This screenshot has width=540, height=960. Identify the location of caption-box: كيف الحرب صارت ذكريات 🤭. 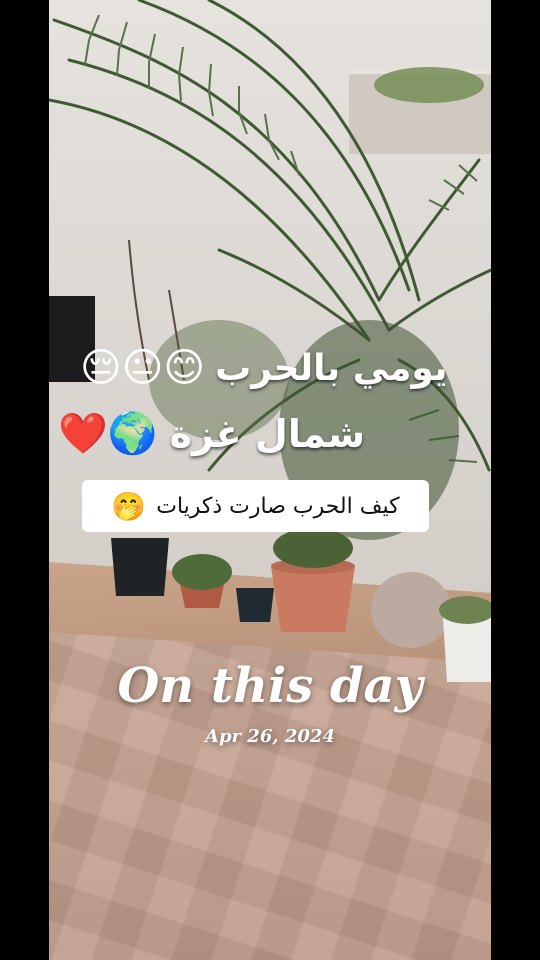
(255, 506).